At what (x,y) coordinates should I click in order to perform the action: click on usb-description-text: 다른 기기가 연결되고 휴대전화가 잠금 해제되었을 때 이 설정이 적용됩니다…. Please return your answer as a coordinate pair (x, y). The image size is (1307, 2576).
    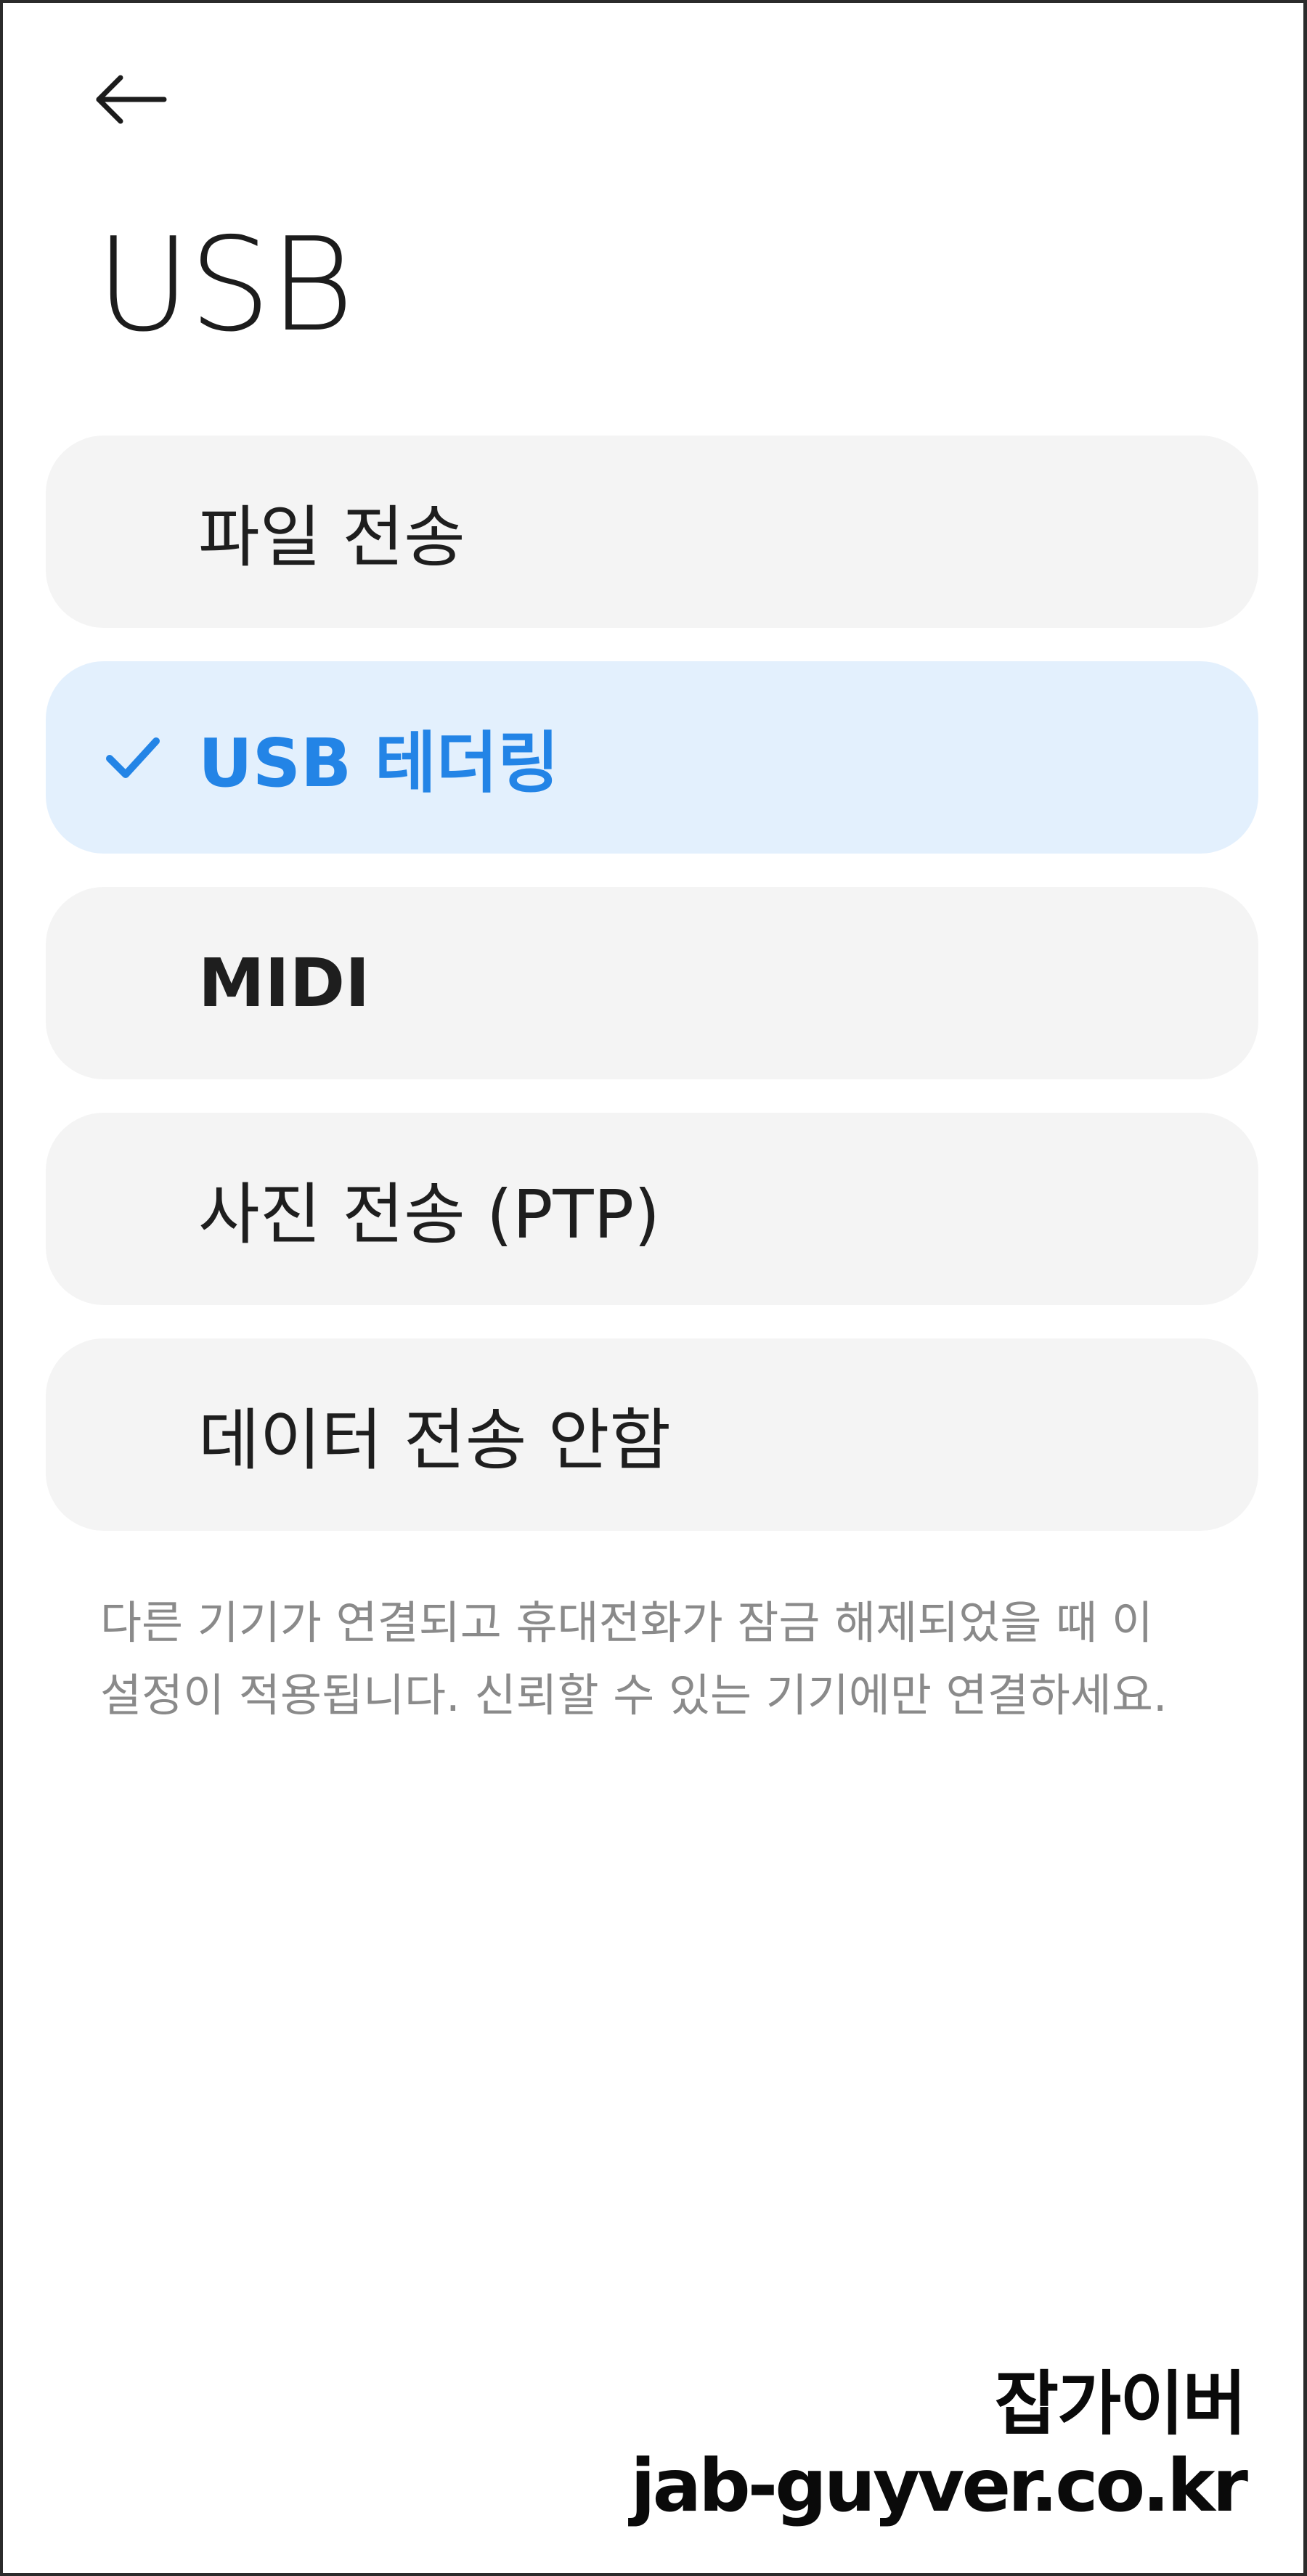
    Looking at the image, I should click on (634, 1659).